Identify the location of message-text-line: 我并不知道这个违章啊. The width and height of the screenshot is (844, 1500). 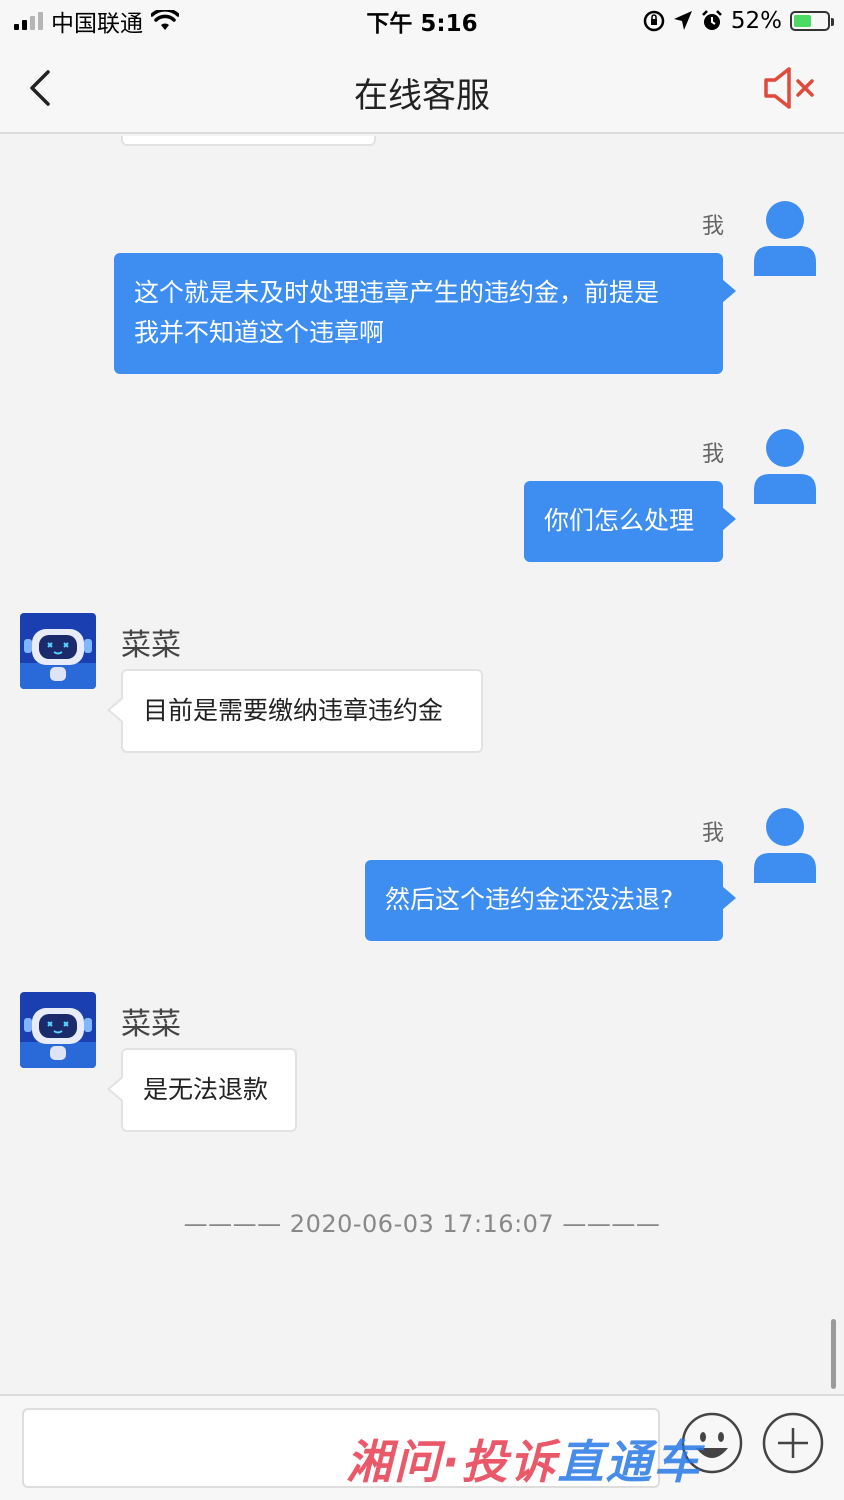
(259, 332).